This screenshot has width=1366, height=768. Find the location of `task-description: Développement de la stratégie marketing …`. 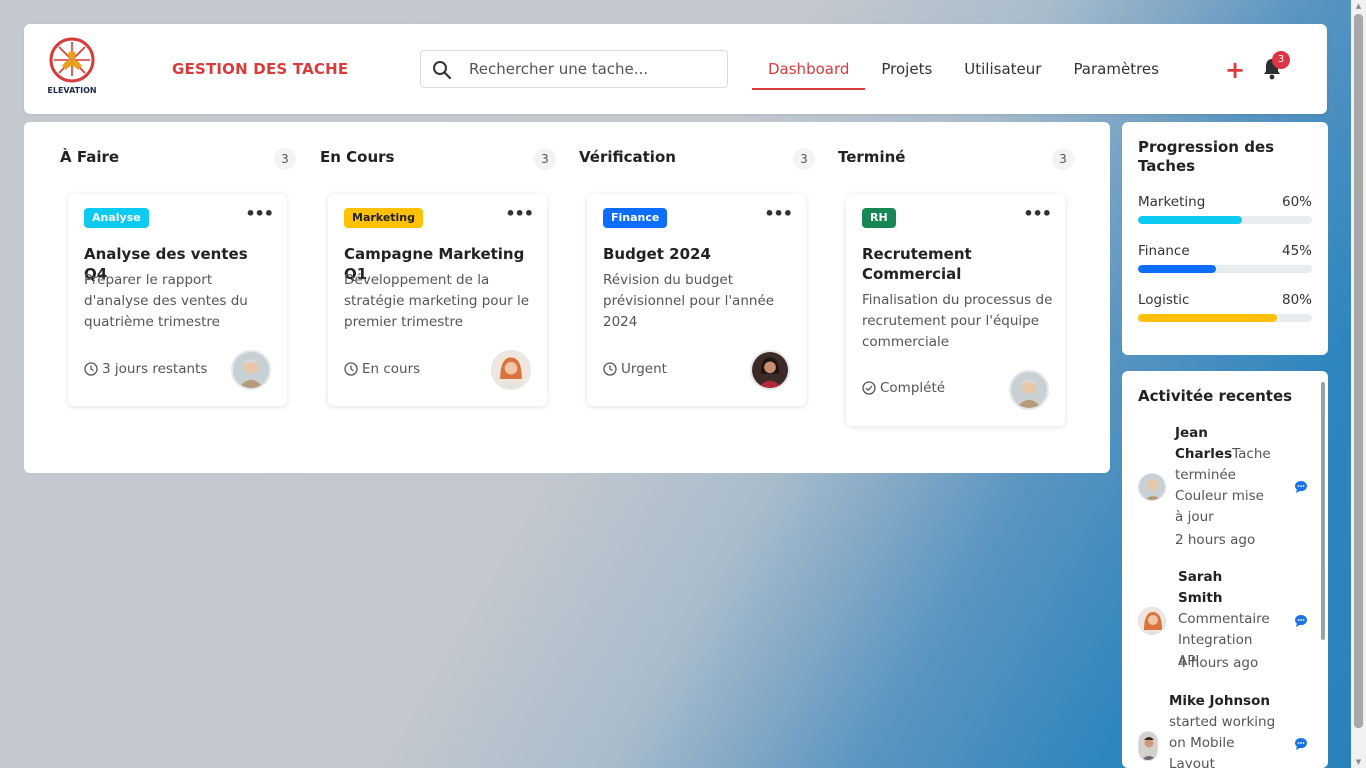

task-description: Développement de la stratégie marketing … is located at coordinates (437, 301).